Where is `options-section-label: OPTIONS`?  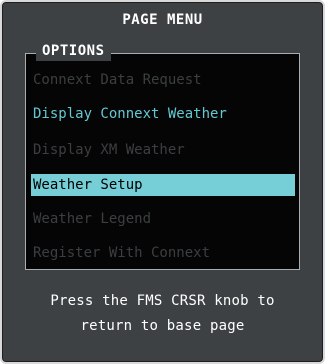 options-section-label: OPTIONS is located at coordinates (73, 51).